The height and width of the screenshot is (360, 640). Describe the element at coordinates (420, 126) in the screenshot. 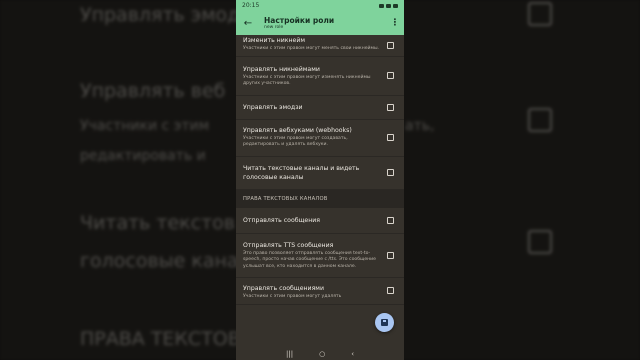

I see `bg-text: ать,` at that location.